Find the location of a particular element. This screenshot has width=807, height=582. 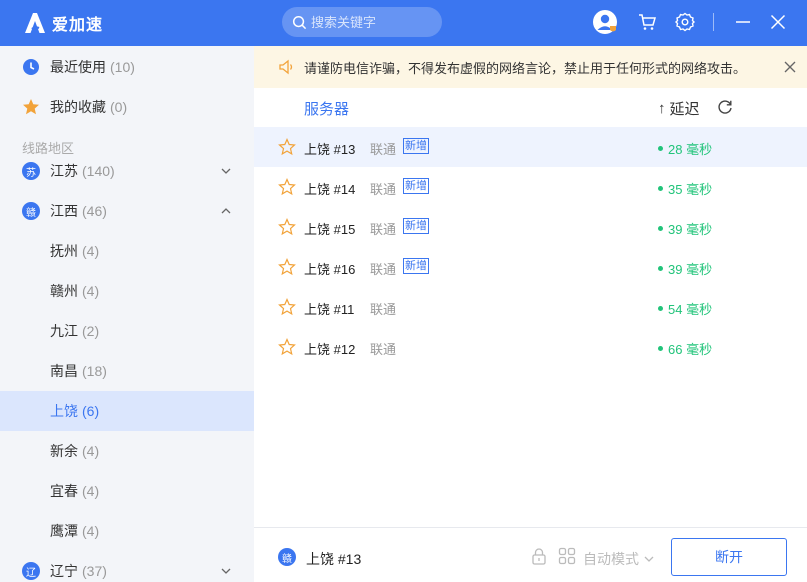

latency-label: 延迟 is located at coordinates (684, 109).